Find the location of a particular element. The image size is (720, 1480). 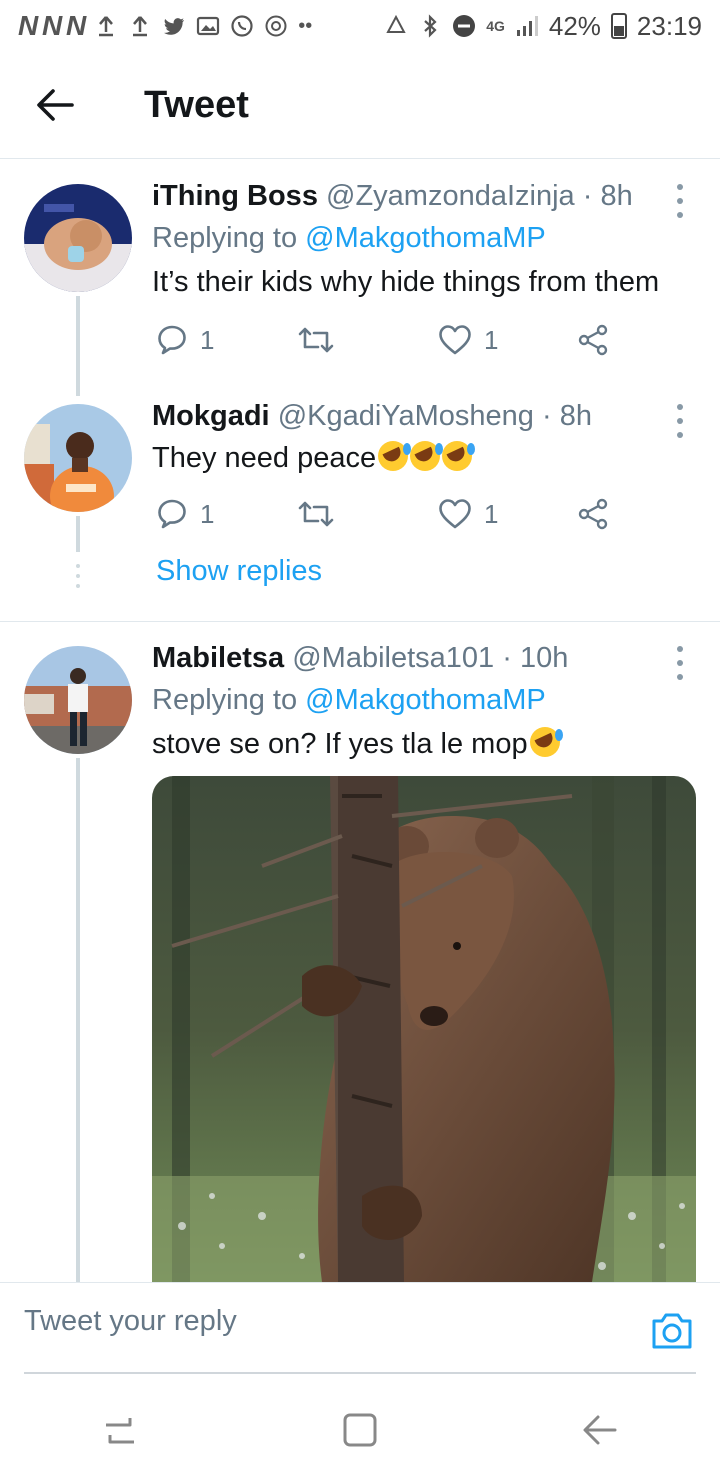

tweet-time: · 10h is located at coordinates (535, 658).